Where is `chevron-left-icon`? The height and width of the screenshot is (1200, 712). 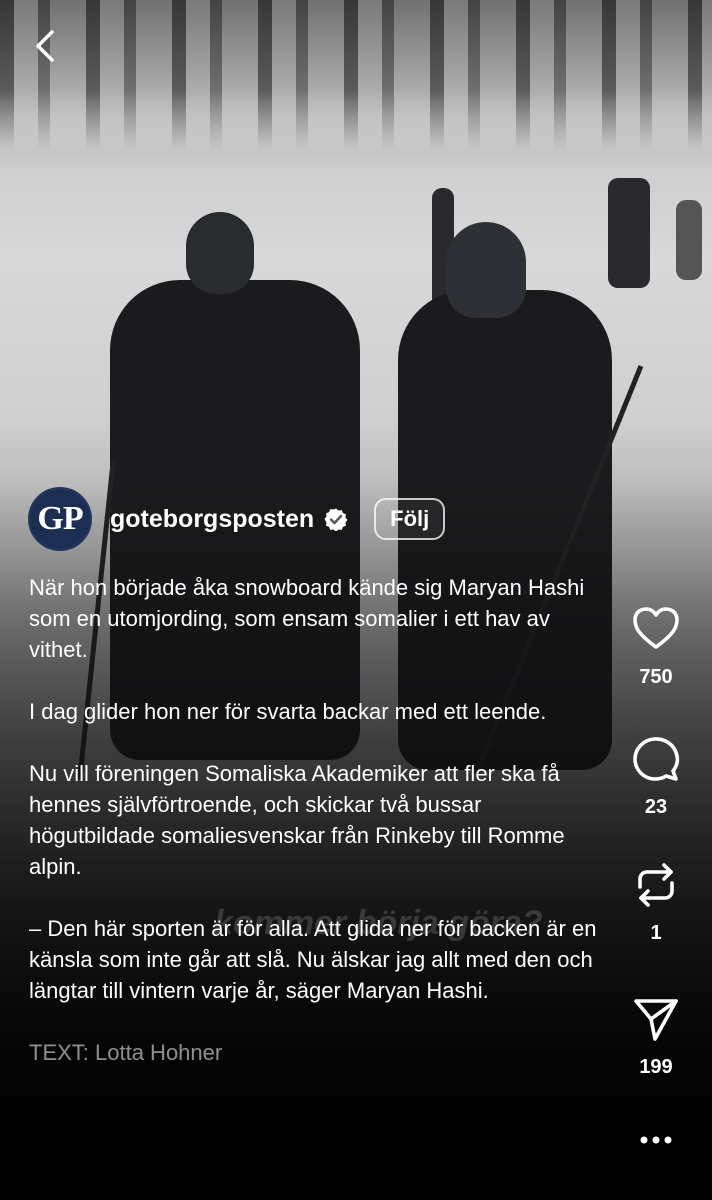 chevron-left-icon is located at coordinates (45, 46).